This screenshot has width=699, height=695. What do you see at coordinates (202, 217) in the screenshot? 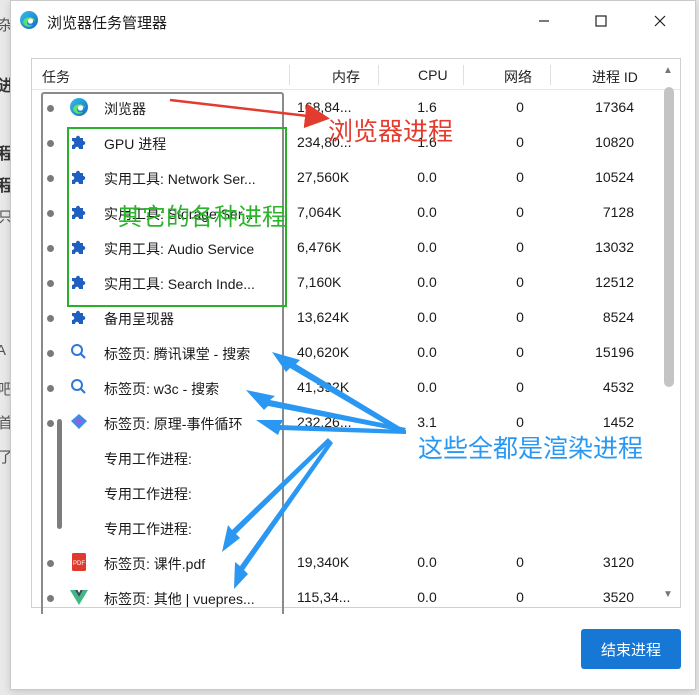
I see `annotation-other-processes: 其它的各种进程` at bounding box center [202, 217].